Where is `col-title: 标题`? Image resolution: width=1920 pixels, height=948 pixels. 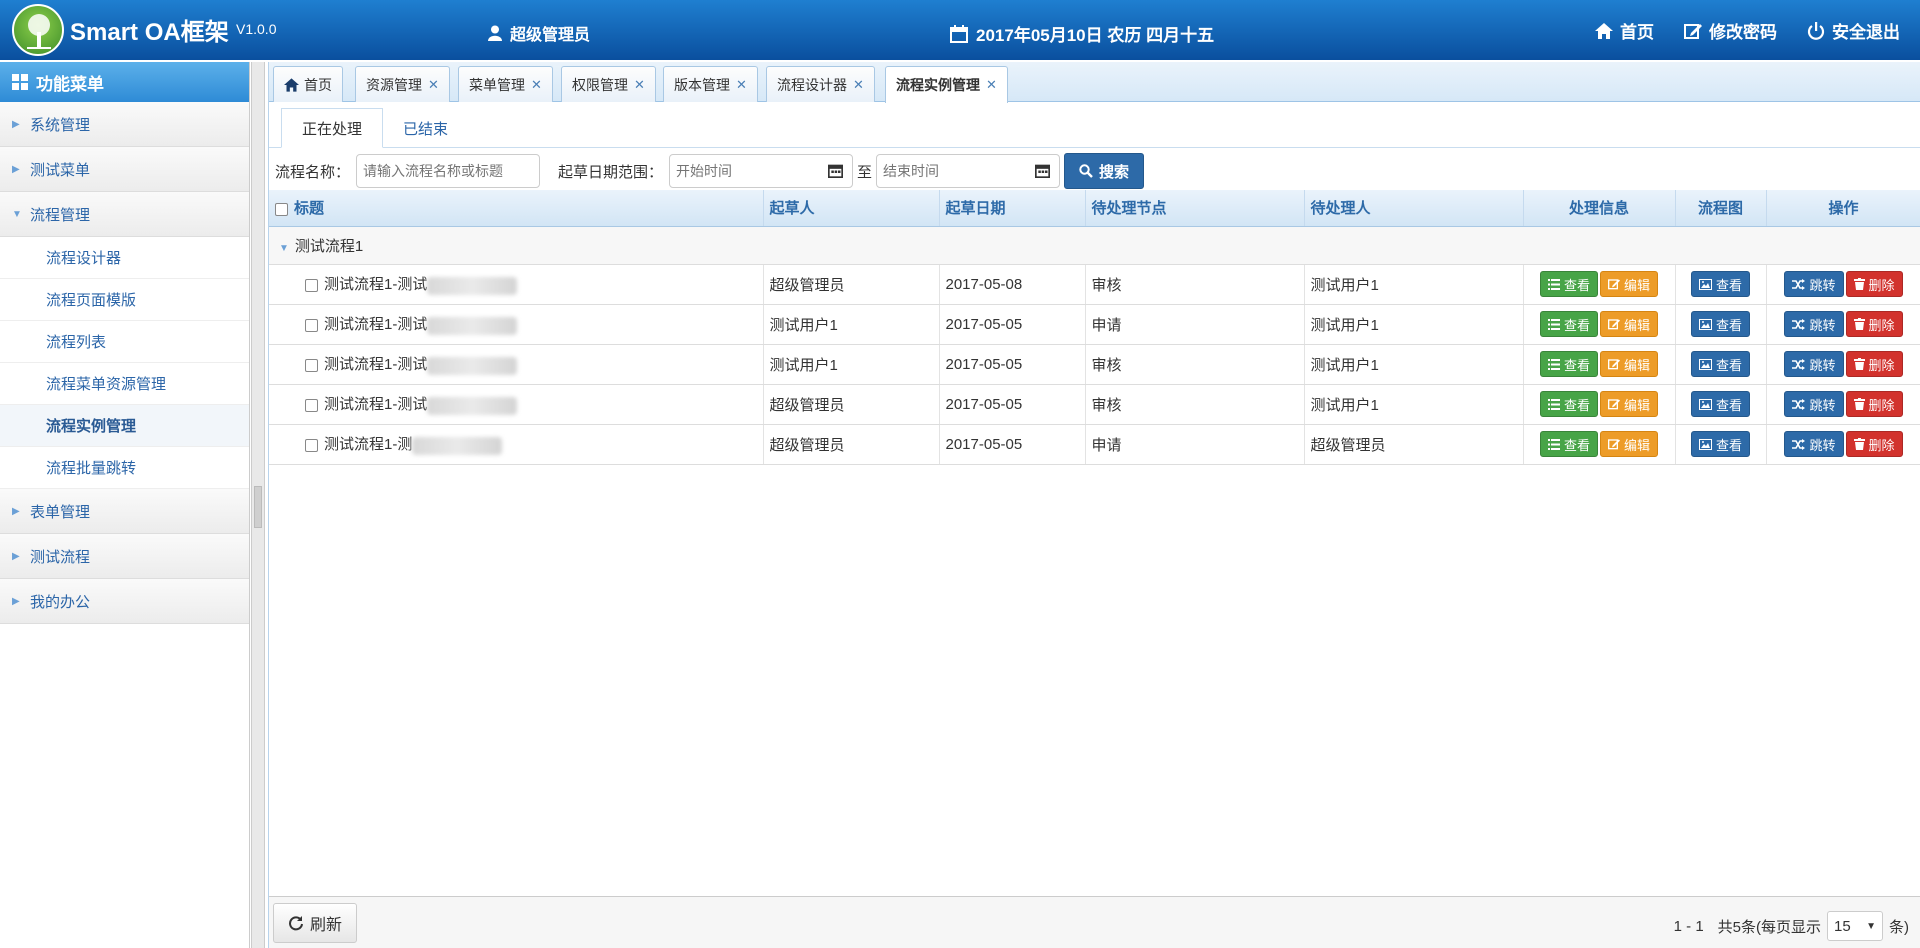
col-title: 标题 is located at coordinates (516, 208).